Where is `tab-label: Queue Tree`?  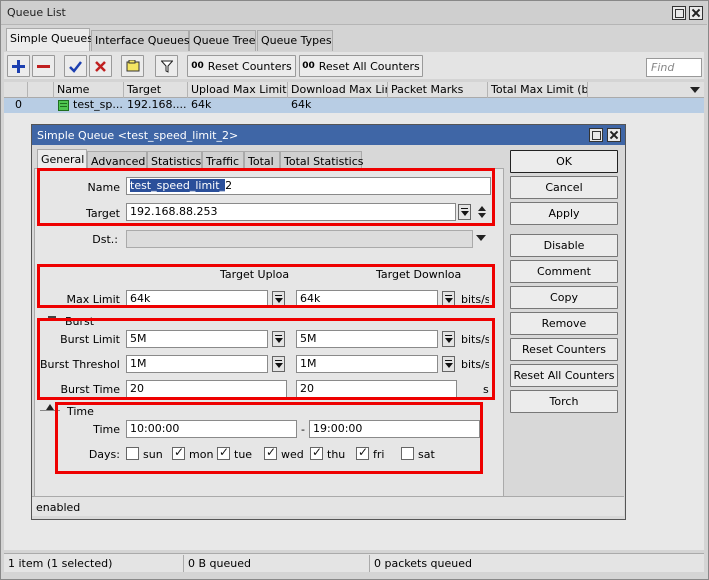
tab-label: Queue Tree is located at coordinates (224, 40).